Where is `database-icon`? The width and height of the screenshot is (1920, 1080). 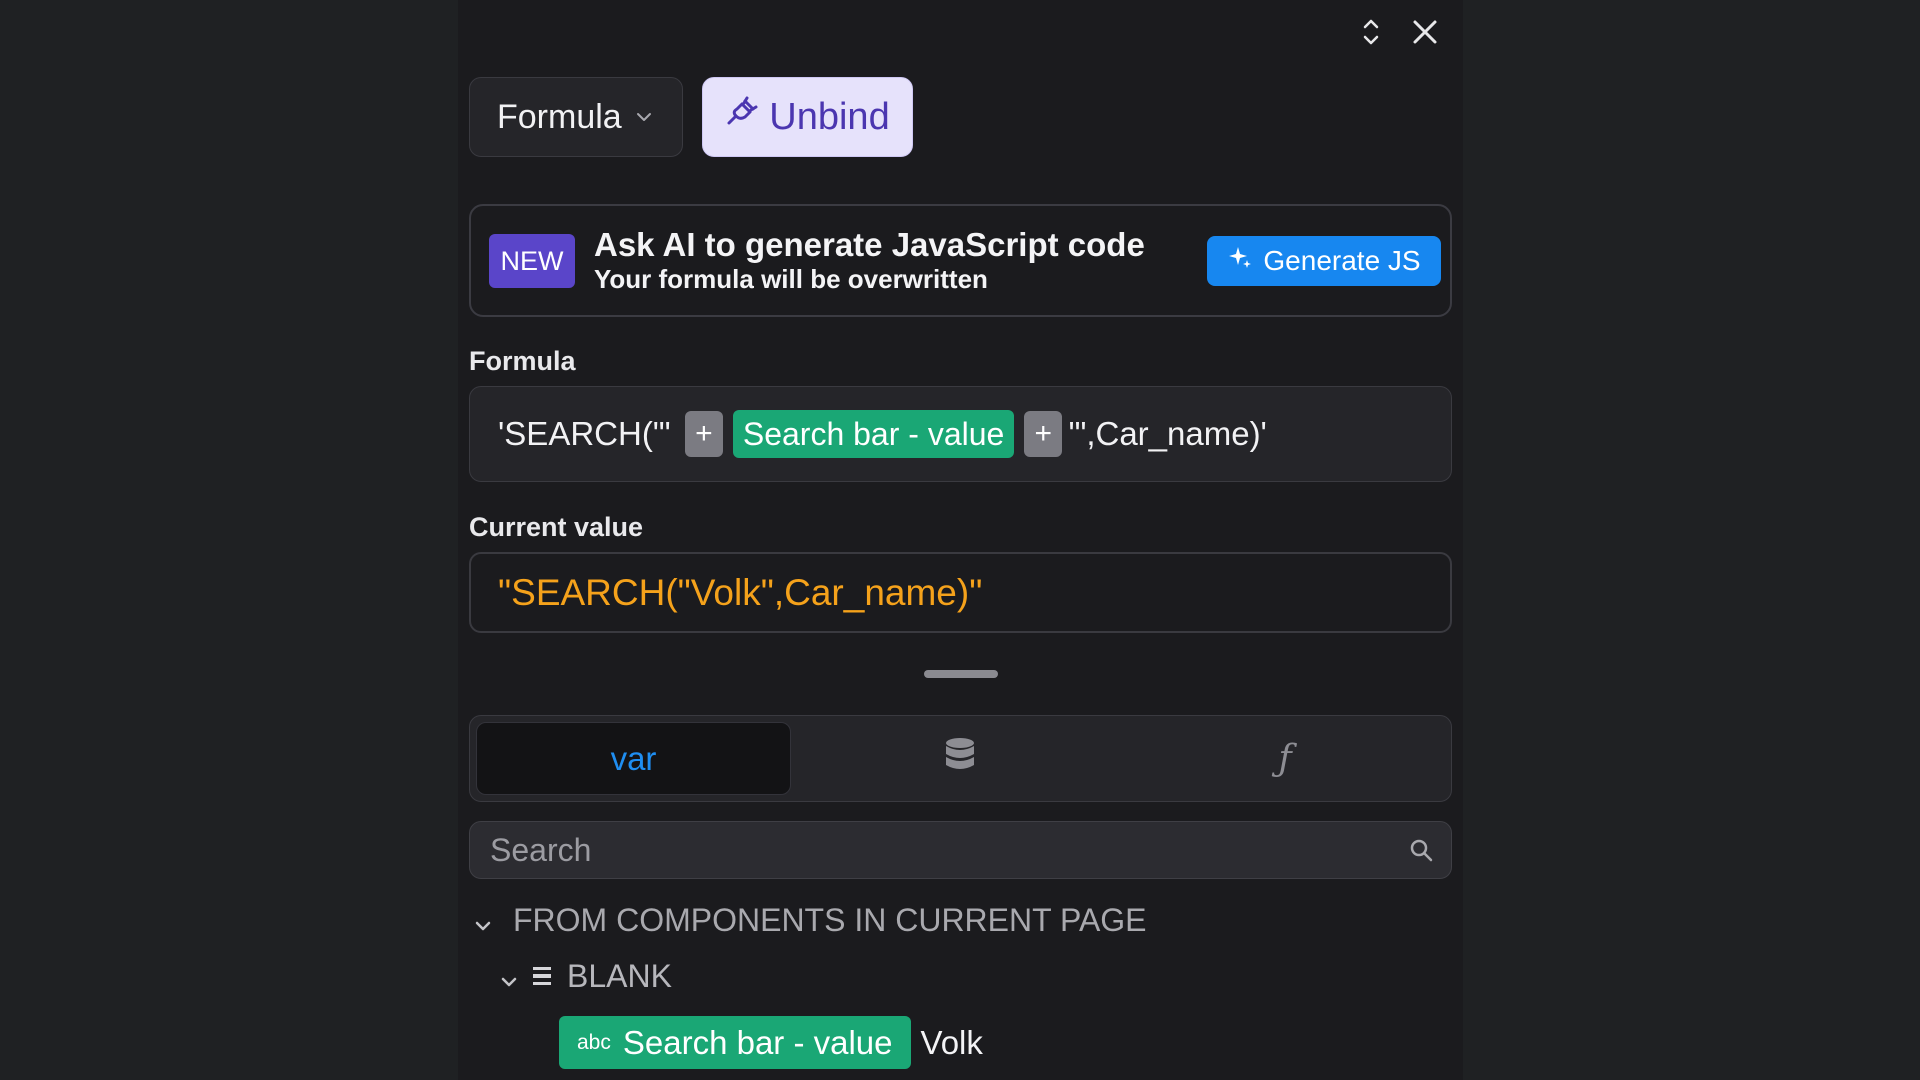 database-icon is located at coordinates (960, 758).